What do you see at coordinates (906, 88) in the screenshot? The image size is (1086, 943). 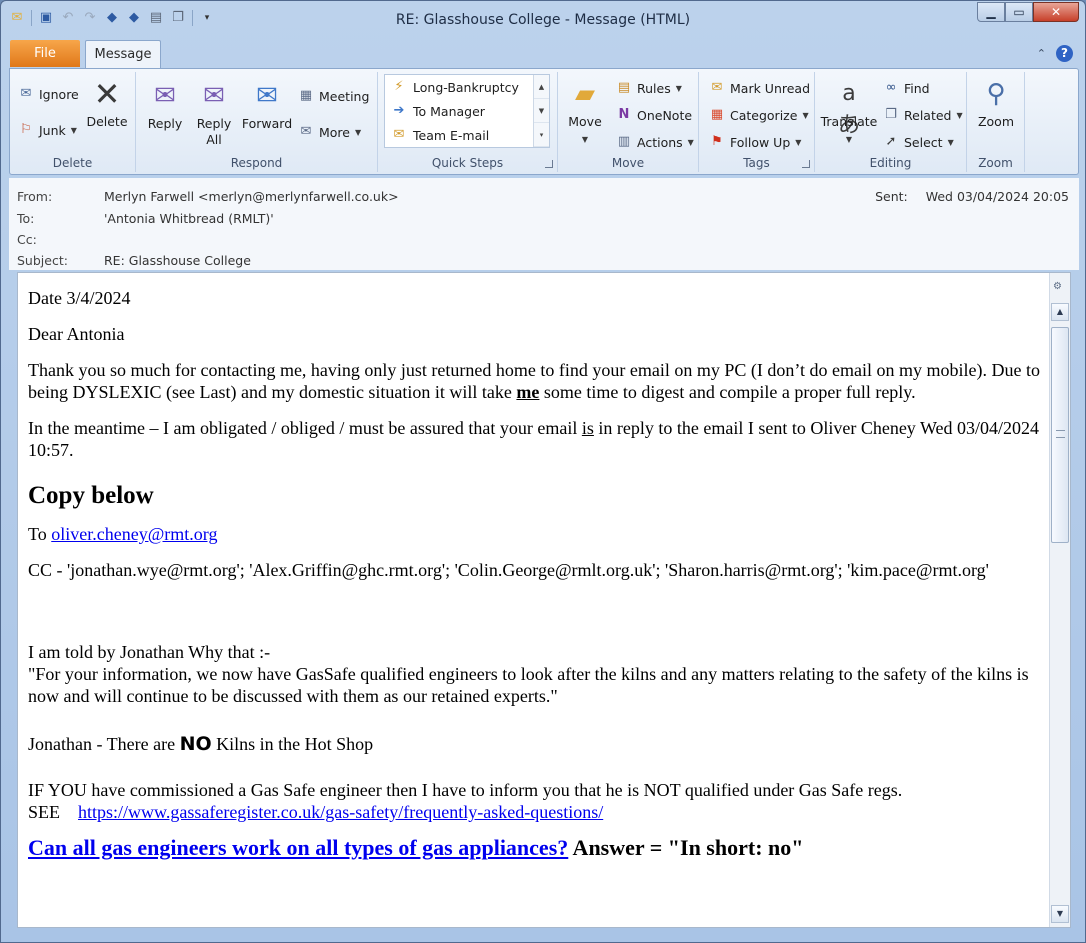 I see `find-button: ∞ Find` at bounding box center [906, 88].